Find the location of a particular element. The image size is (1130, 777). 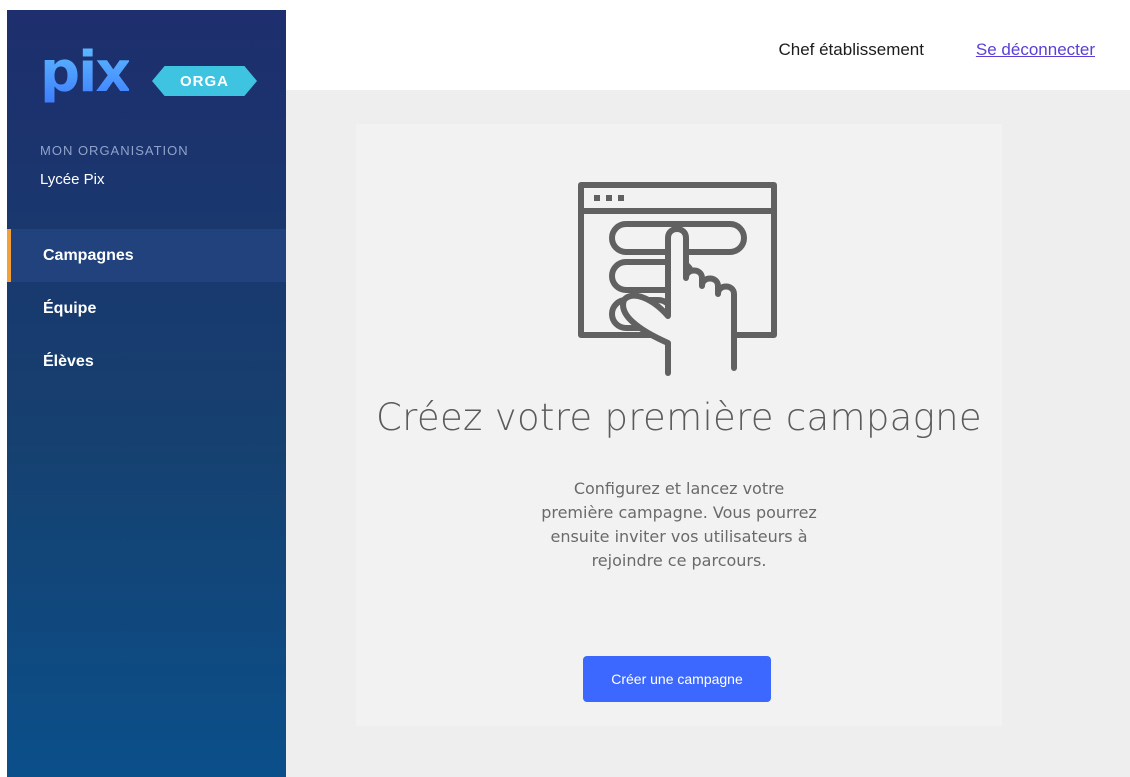

user-name: Chef établissement is located at coordinates (851, 49).